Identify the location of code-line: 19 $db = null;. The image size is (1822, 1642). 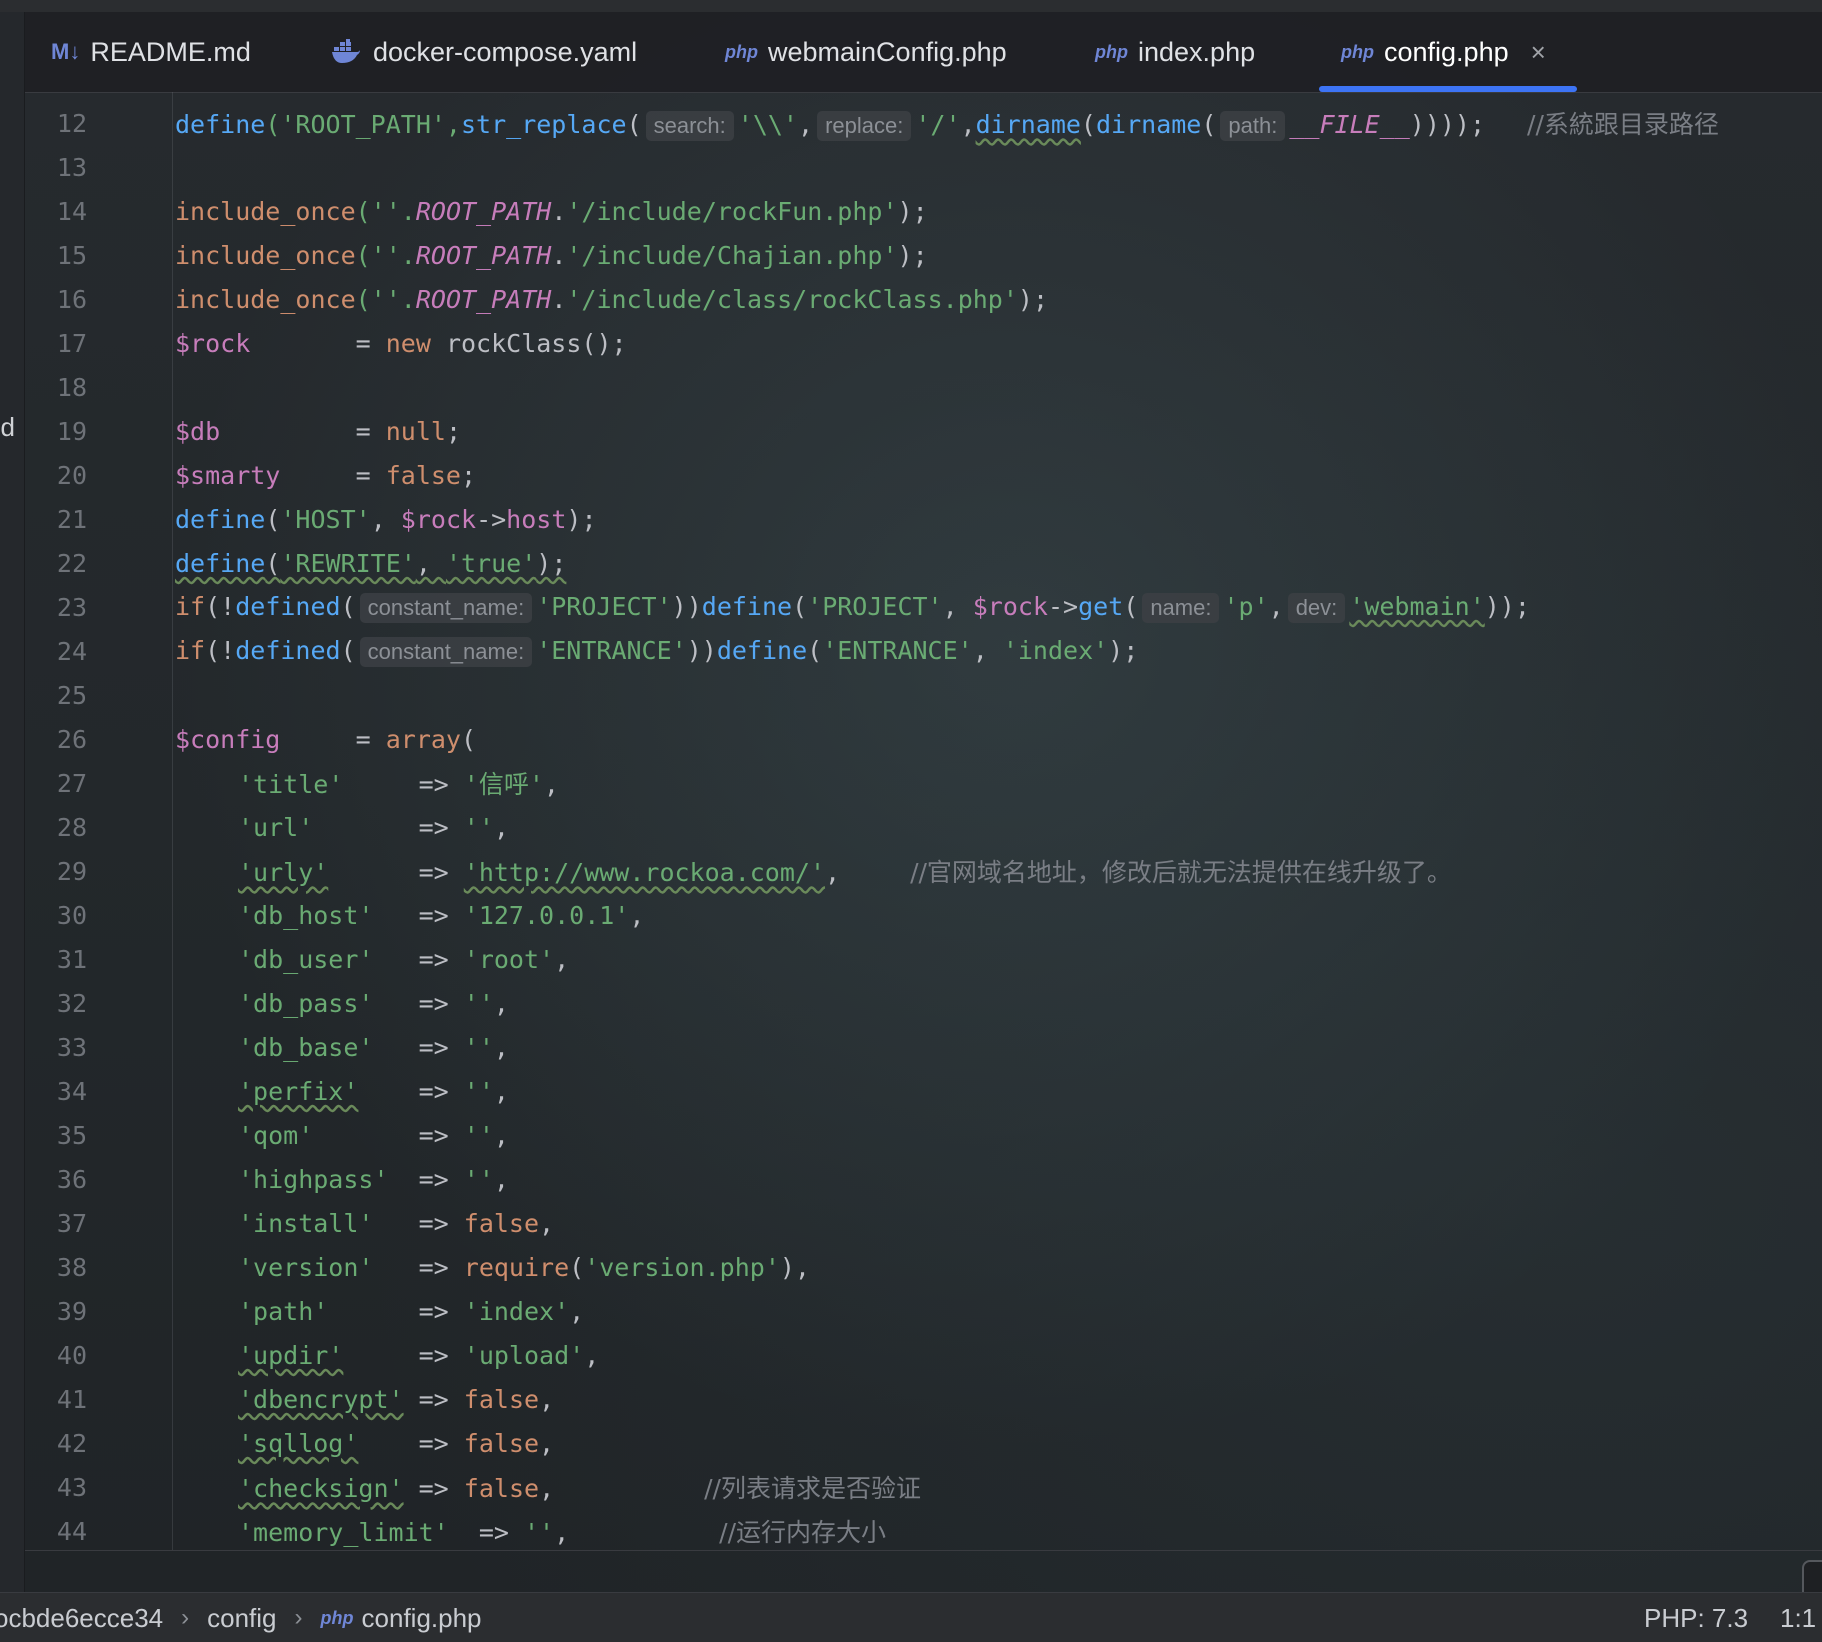
(923, 431).